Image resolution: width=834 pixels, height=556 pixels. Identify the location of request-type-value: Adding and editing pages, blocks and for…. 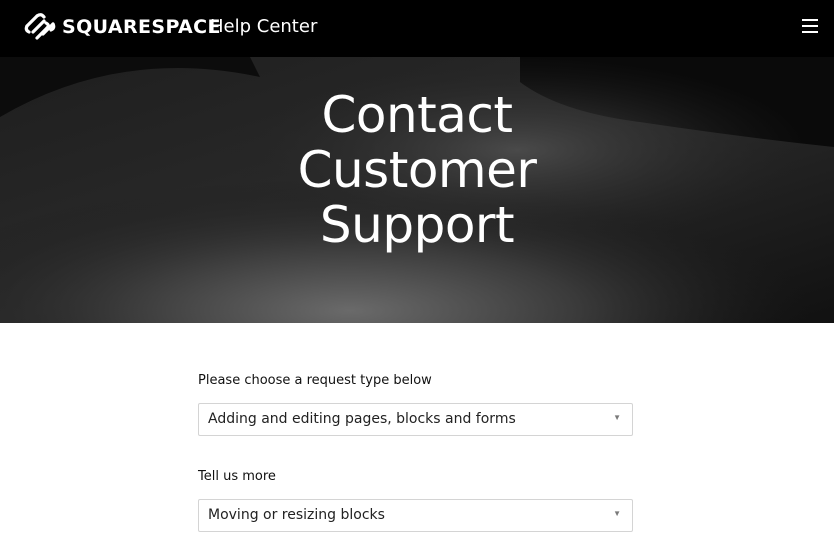
(362, 419).